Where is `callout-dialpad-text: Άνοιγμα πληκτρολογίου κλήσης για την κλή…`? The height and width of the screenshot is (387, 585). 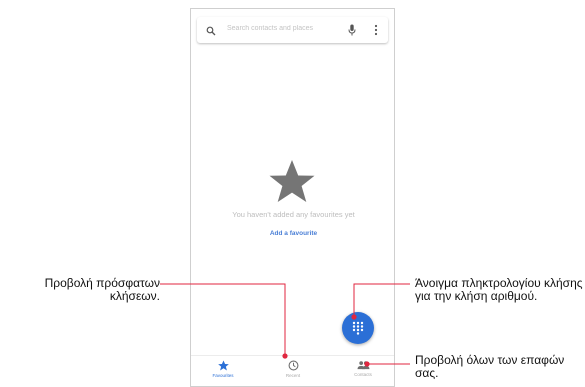 callout-dialpad-text: Άνοιγμα πληκτρολογίου κλήσης για την κλή… is located at coordinates (499, 289).